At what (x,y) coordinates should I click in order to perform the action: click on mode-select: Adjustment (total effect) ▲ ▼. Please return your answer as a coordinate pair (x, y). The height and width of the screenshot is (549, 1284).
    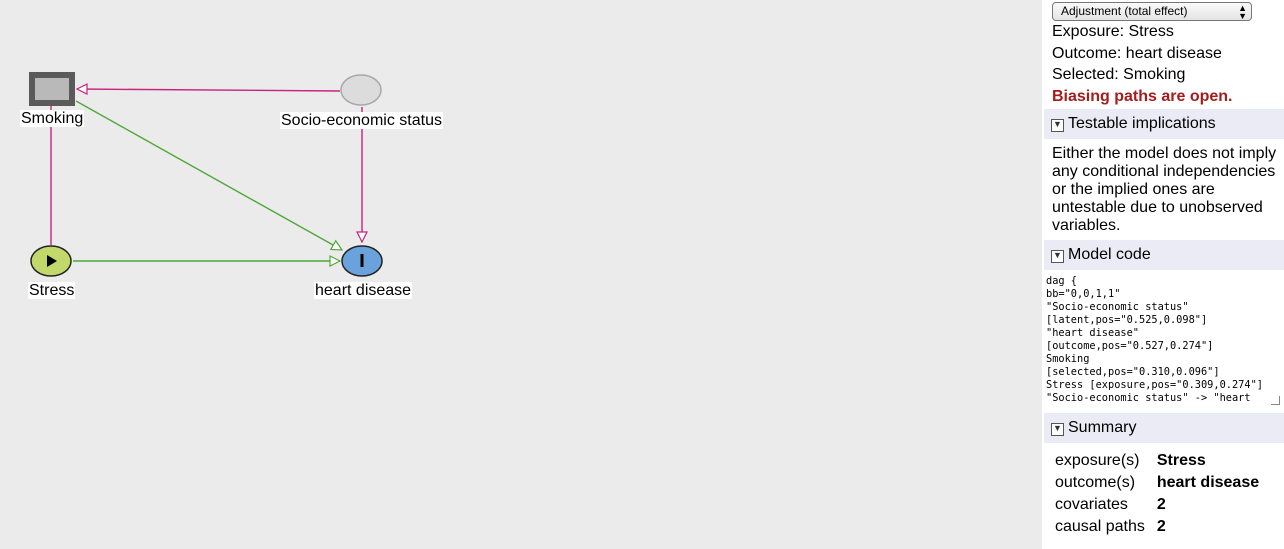
    Looking at the image, I should click on (1152, 11).